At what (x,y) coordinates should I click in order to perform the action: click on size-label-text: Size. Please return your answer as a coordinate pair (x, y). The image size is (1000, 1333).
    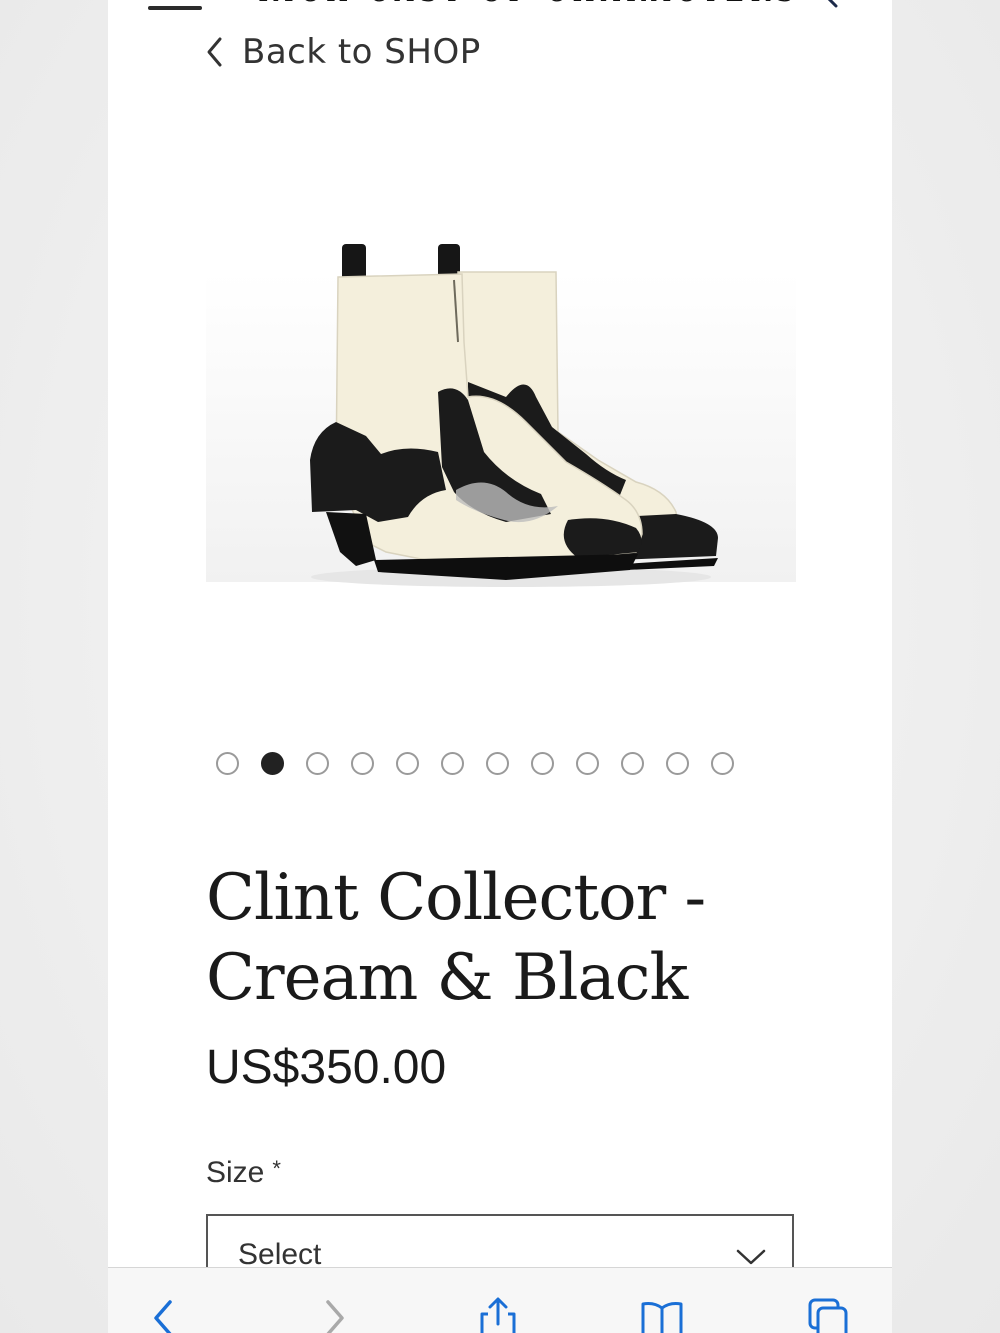
    Looking at the image, I should click on (235, 1172).